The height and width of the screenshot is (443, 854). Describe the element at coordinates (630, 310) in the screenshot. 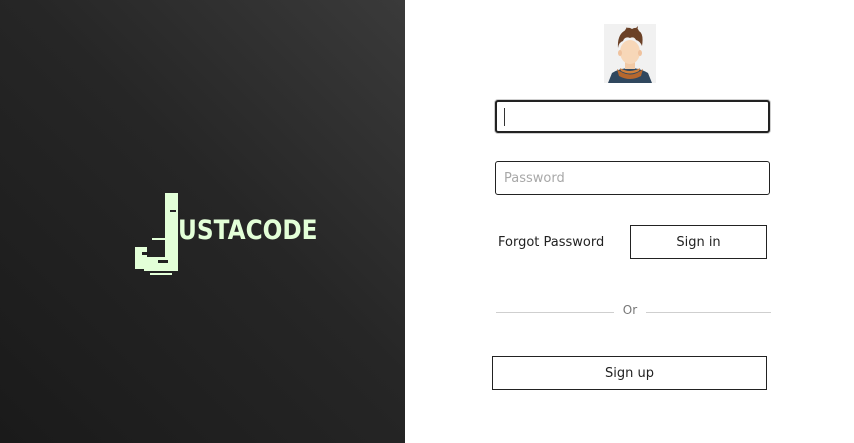

I see `divider-or-label: Or` at that location.